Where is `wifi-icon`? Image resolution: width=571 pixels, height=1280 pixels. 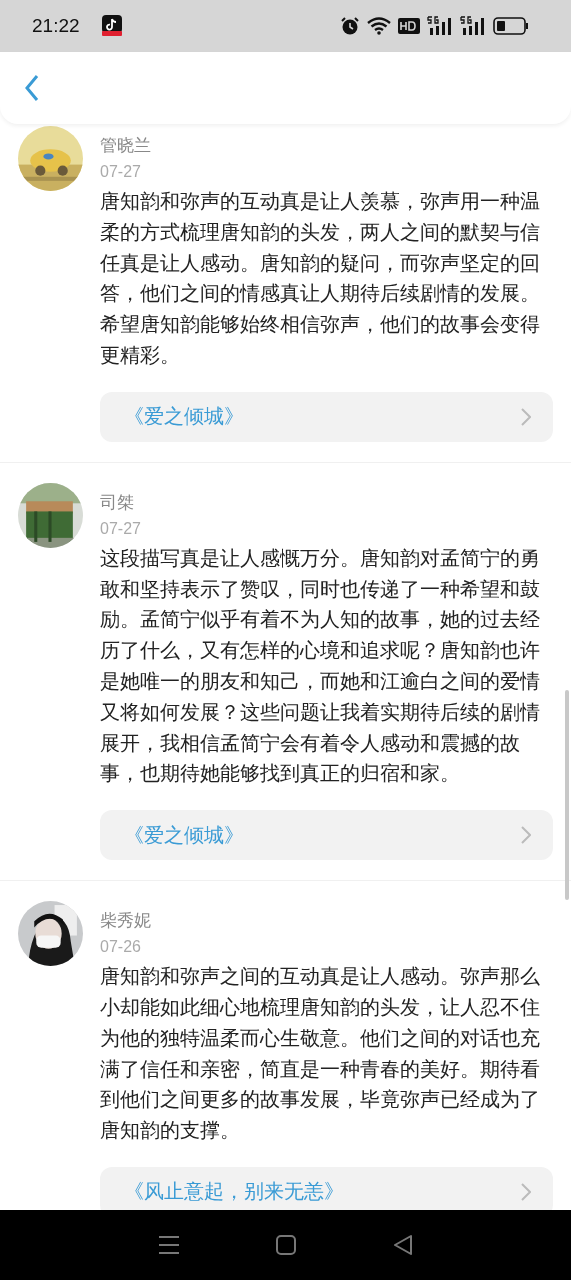 wifi-icon is located at coordinates (379, 26).